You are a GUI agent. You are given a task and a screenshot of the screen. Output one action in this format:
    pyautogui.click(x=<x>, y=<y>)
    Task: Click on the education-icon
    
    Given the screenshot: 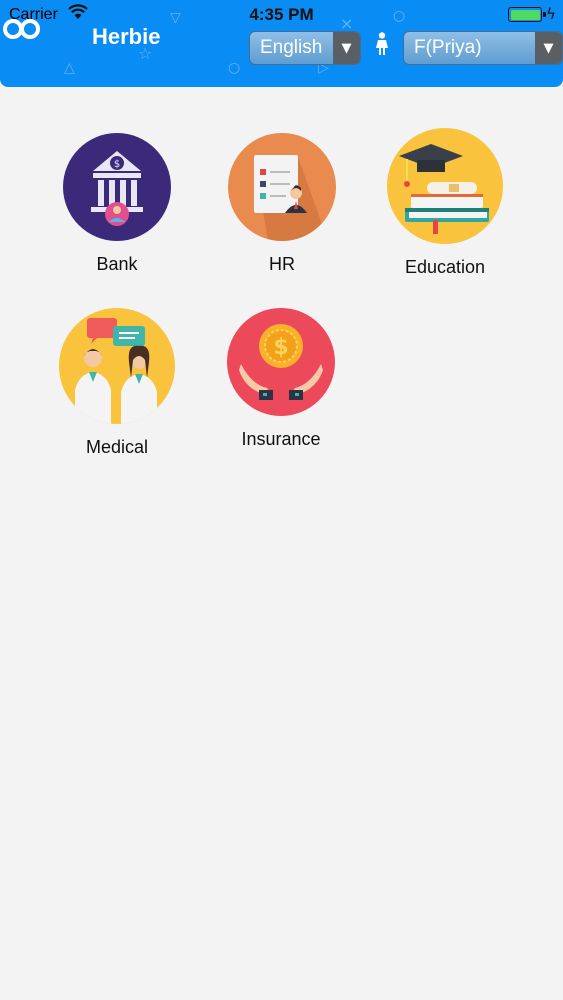 What is the action you would take?
    pyautogui.click(x=445, y=186)
    